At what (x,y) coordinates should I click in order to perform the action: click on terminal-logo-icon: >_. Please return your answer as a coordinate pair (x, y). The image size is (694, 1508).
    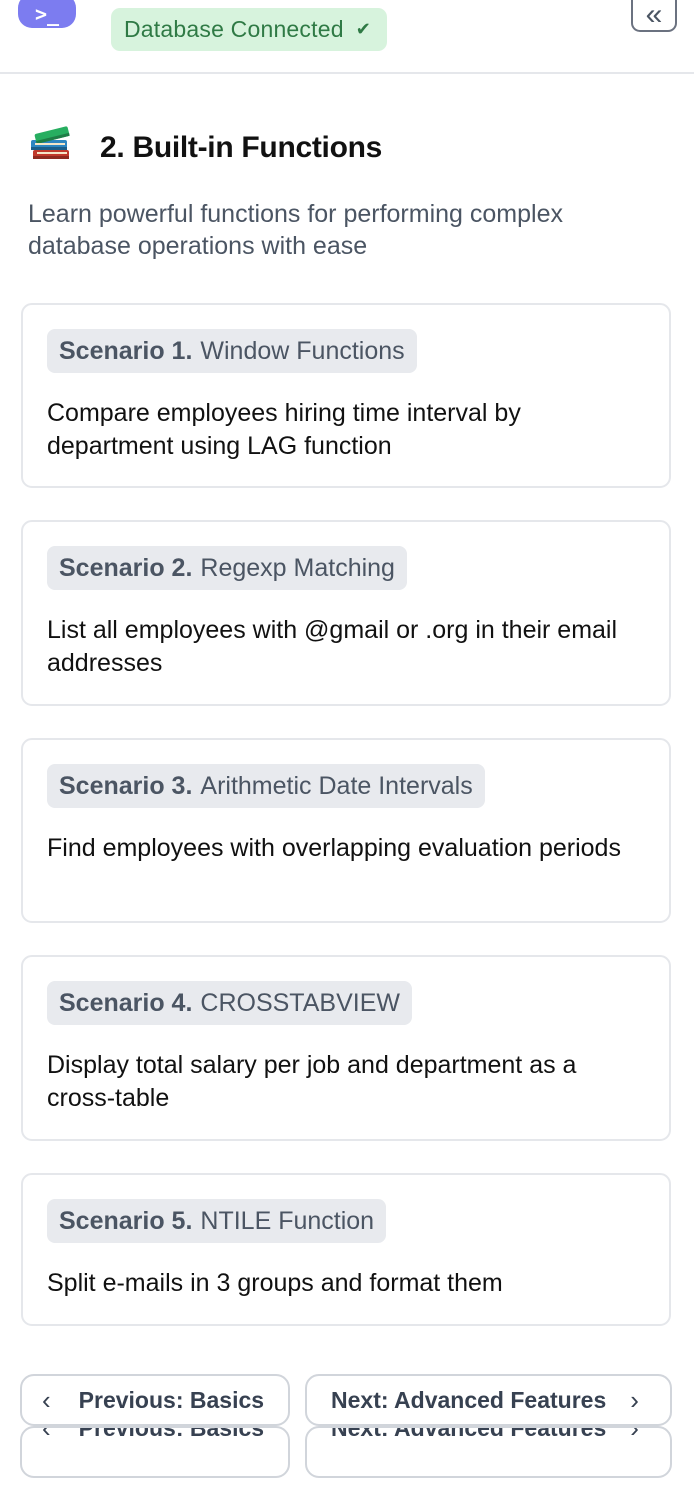
    Looking at the image, I should click on (47, 14).